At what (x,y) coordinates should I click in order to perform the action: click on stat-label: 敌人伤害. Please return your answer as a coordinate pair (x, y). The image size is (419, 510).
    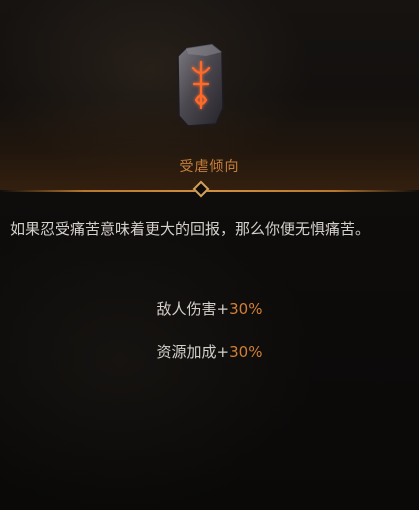
    Looking at the image, I should click on (186, 309).